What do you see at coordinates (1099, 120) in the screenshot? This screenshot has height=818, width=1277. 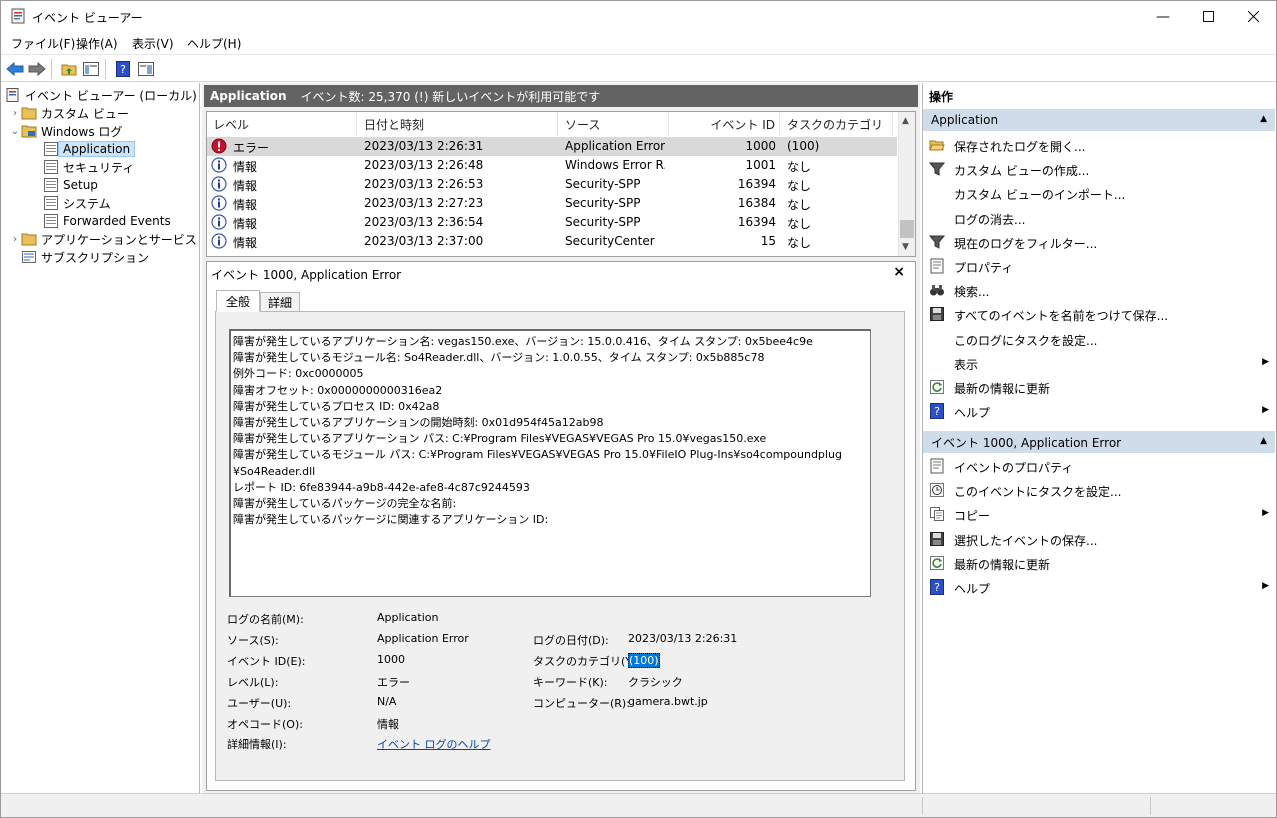 I see `actions-section-application: Application ▲` at bounding box center [1099, 120].